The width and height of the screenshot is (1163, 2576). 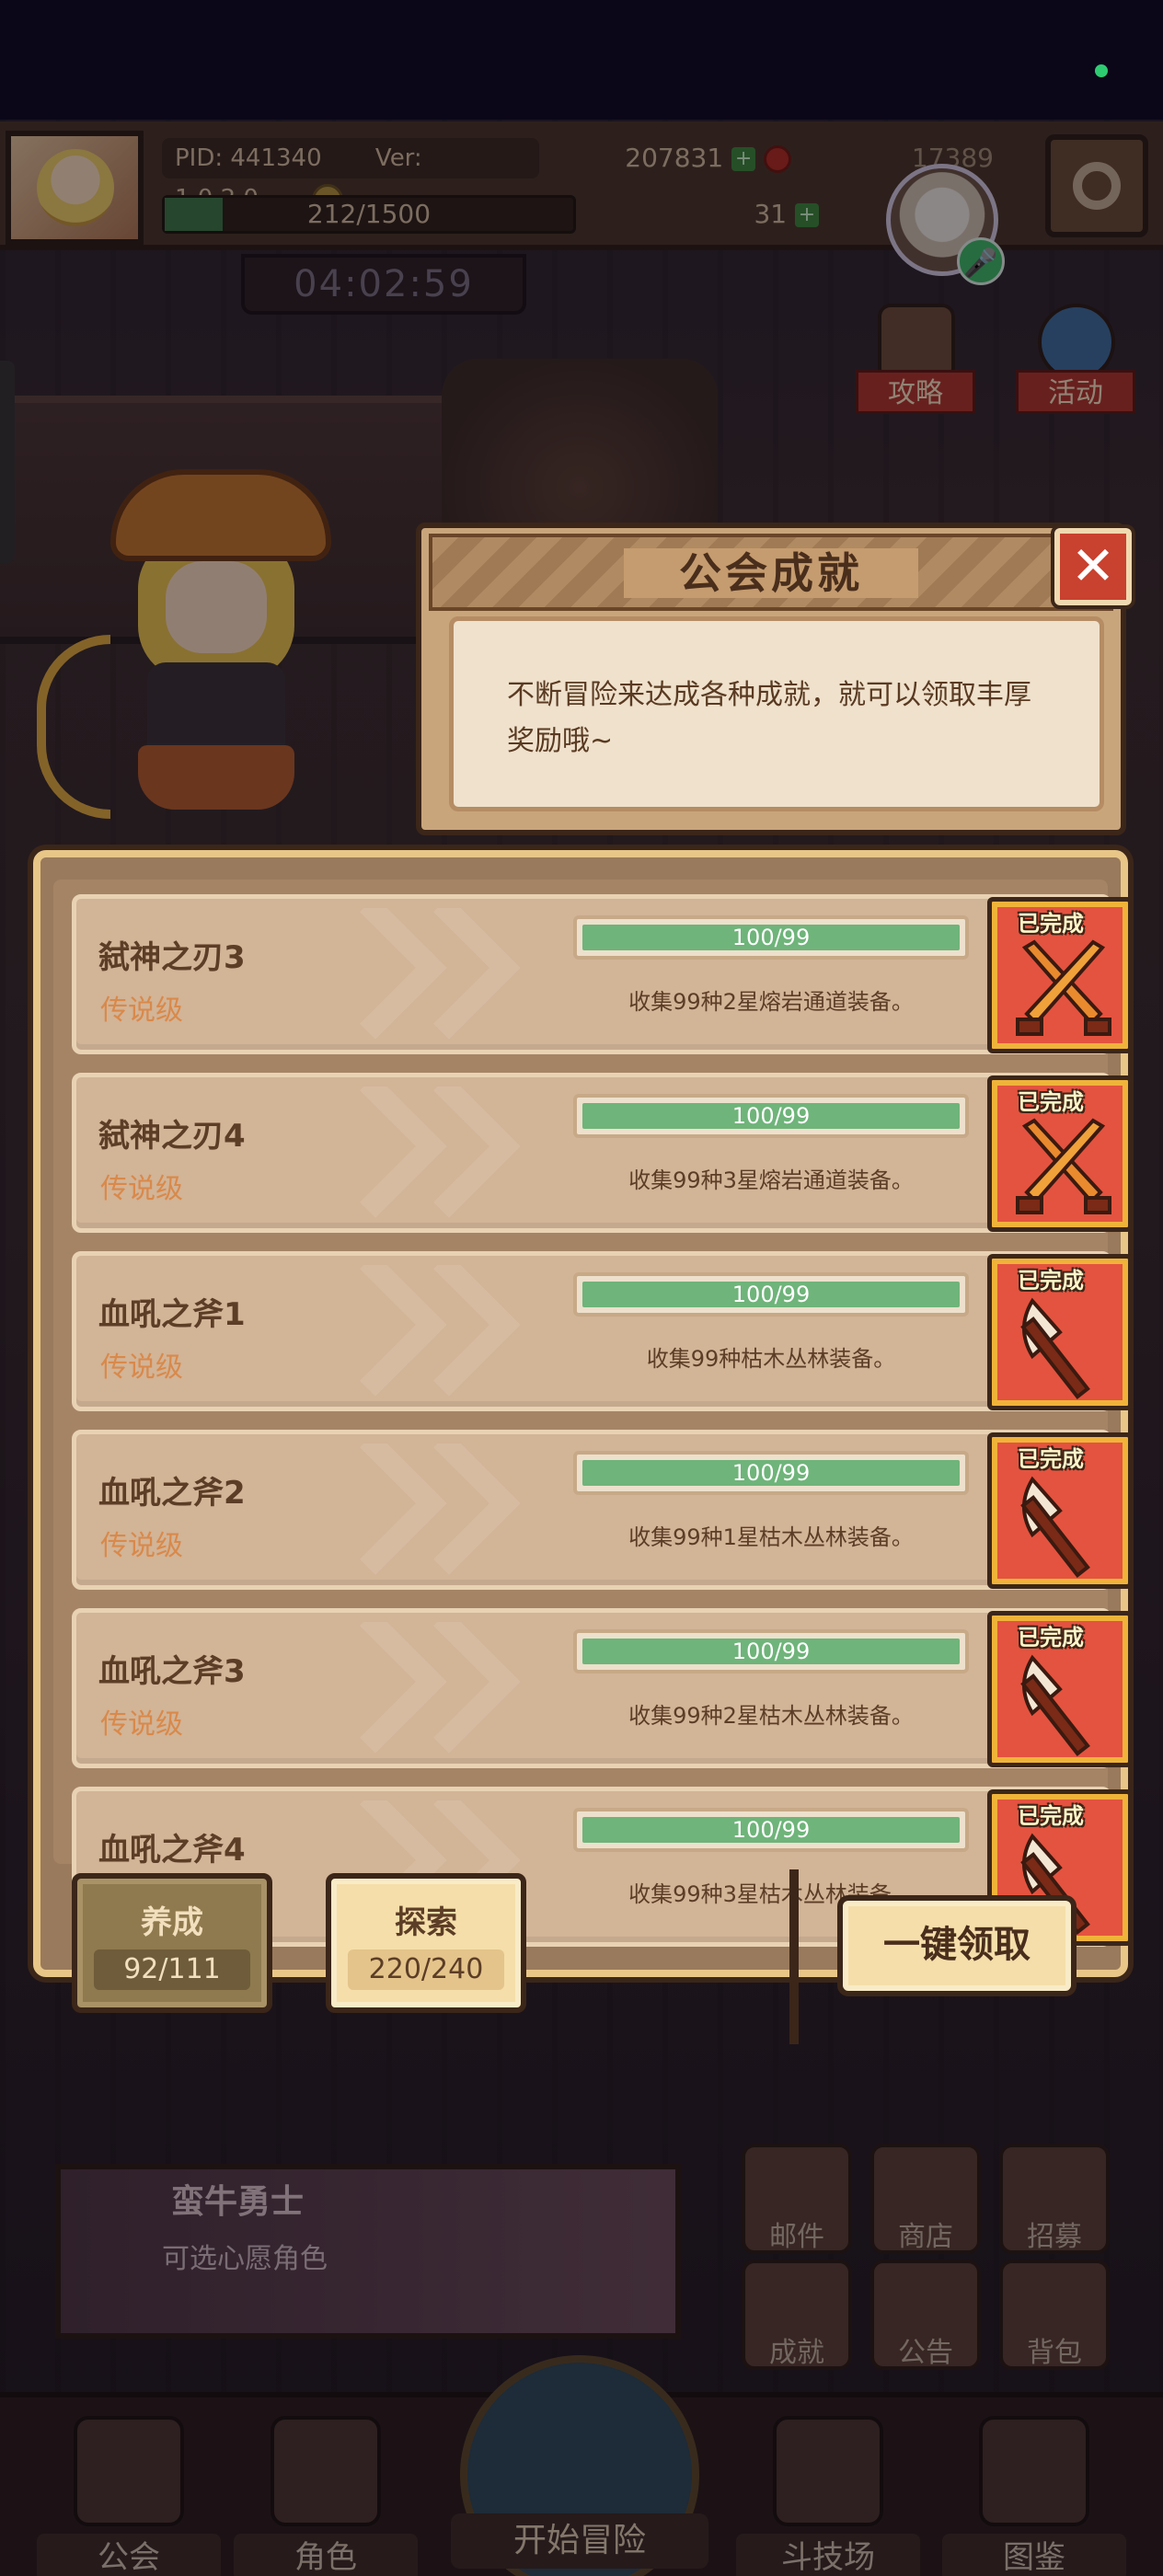 What do you see at coordinates (426, 1970) in the screenshot?
I see `tab-explore-count: 220/240` at bounding box center [426, 1970].